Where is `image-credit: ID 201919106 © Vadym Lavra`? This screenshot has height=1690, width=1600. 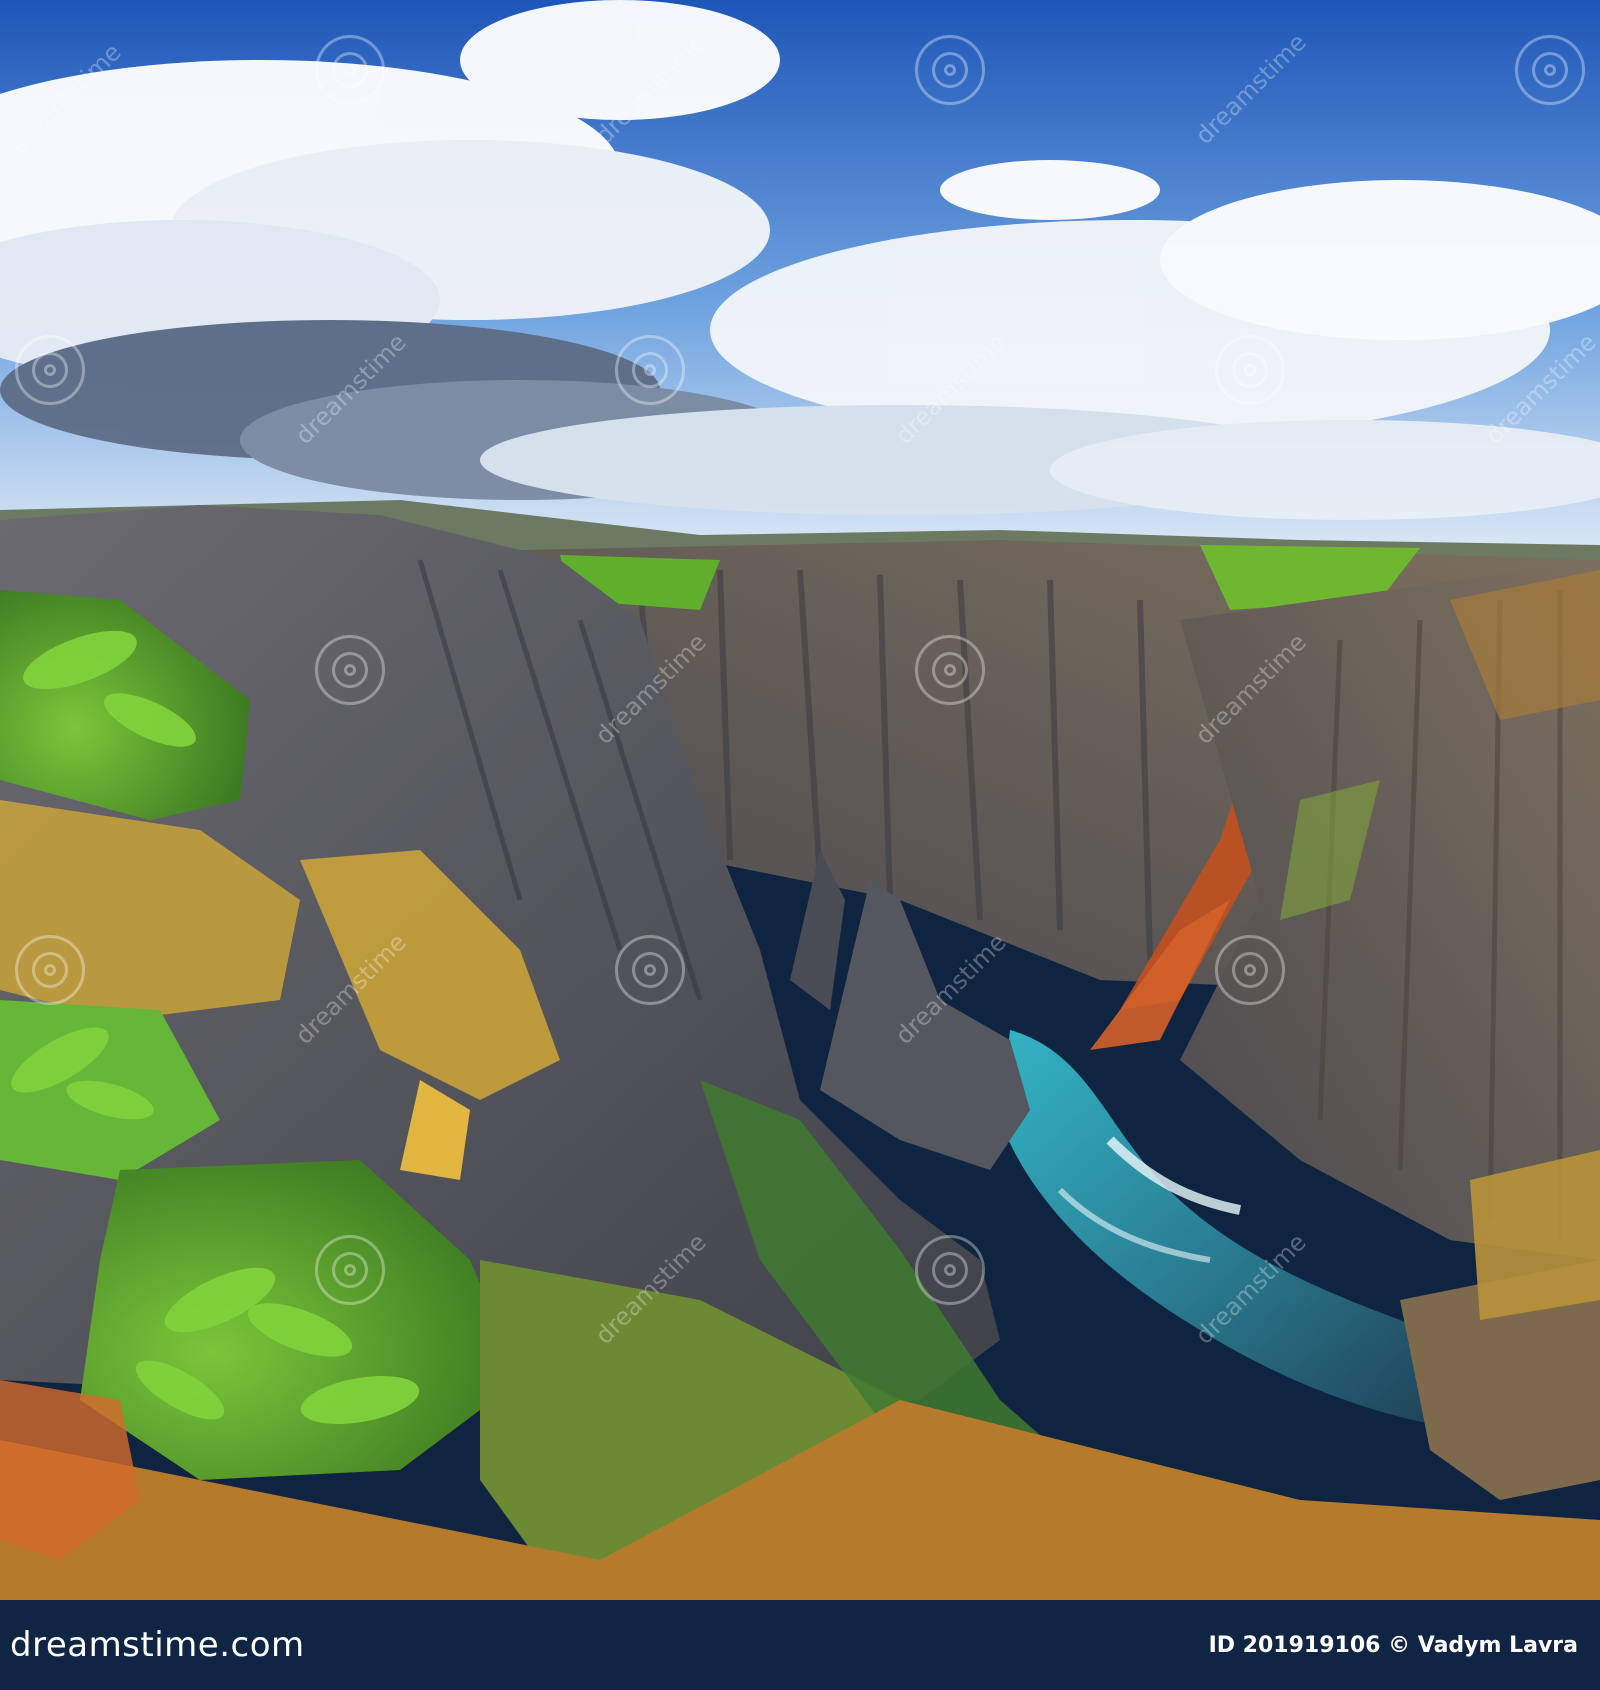 image-credit: ID 201919106 © Vadym Lavra is located at coordinates (1393, 1645).